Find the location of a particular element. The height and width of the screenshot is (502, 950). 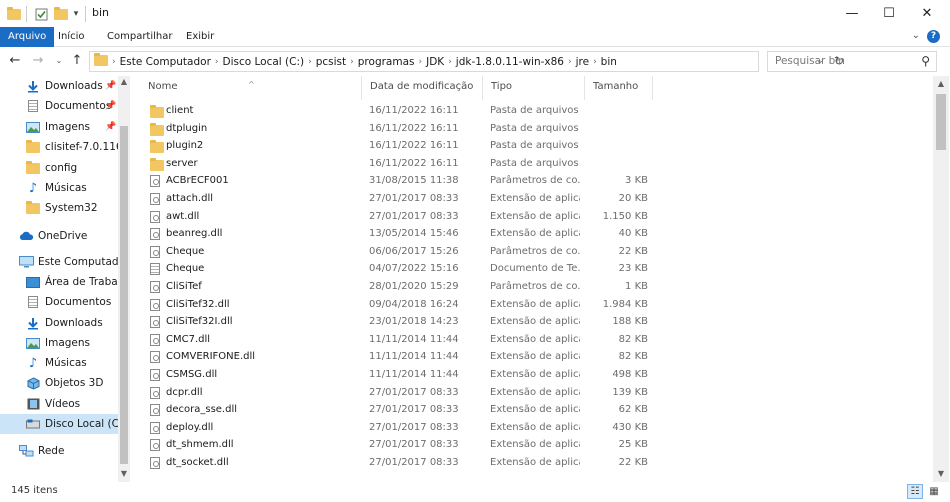

file-list-scrollbar: ▲ ▼ is located at coordinates (941, 279).